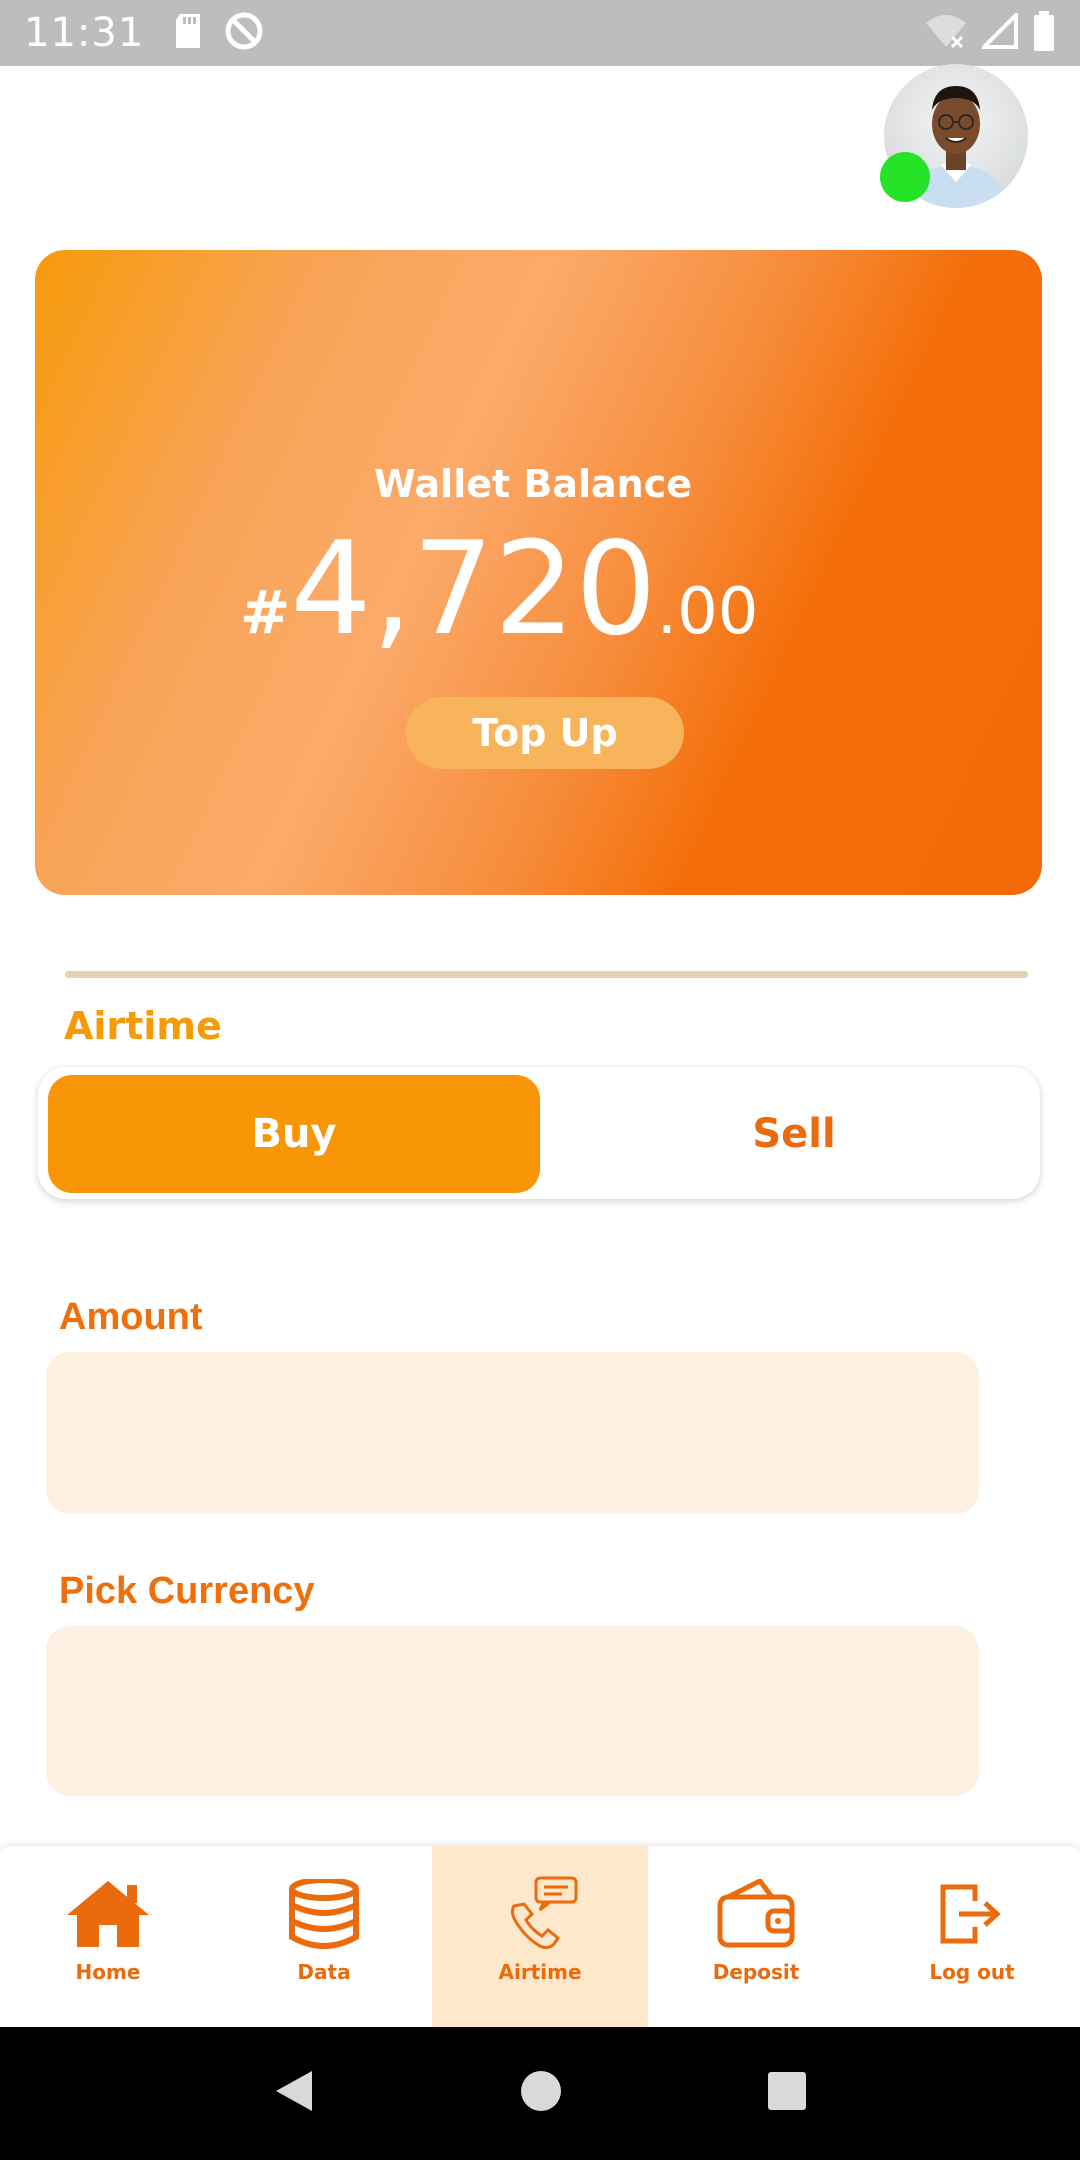 This screenshot has width=1080, height=2160. Describe the element at coordinates (545, 733) in the screenshot. I see `top-up-button: Top Up` at that location.